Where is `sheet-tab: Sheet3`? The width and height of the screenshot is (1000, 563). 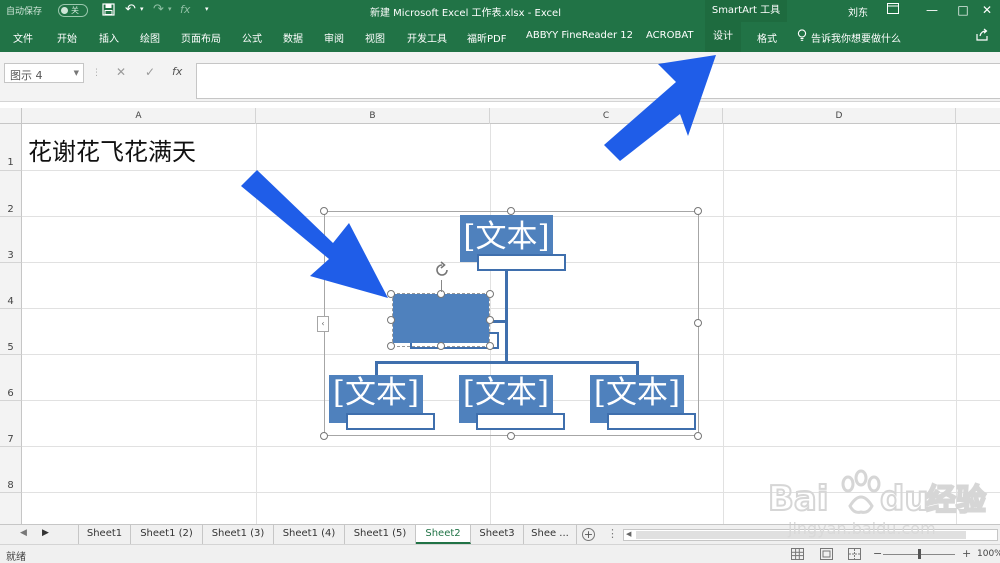
sheet-tab: Sheet3 is located at coordinates (497, 534).